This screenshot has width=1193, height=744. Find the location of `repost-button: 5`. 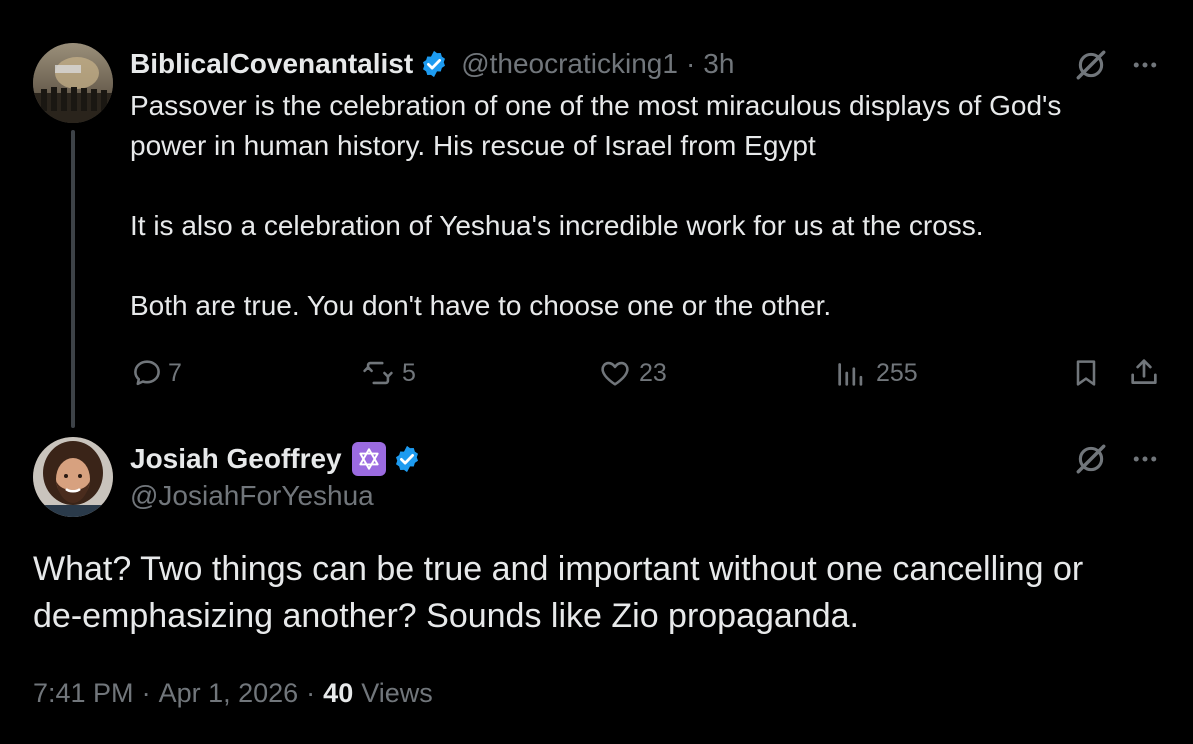

repost-button: 5 is located at coordinates (388, 373).